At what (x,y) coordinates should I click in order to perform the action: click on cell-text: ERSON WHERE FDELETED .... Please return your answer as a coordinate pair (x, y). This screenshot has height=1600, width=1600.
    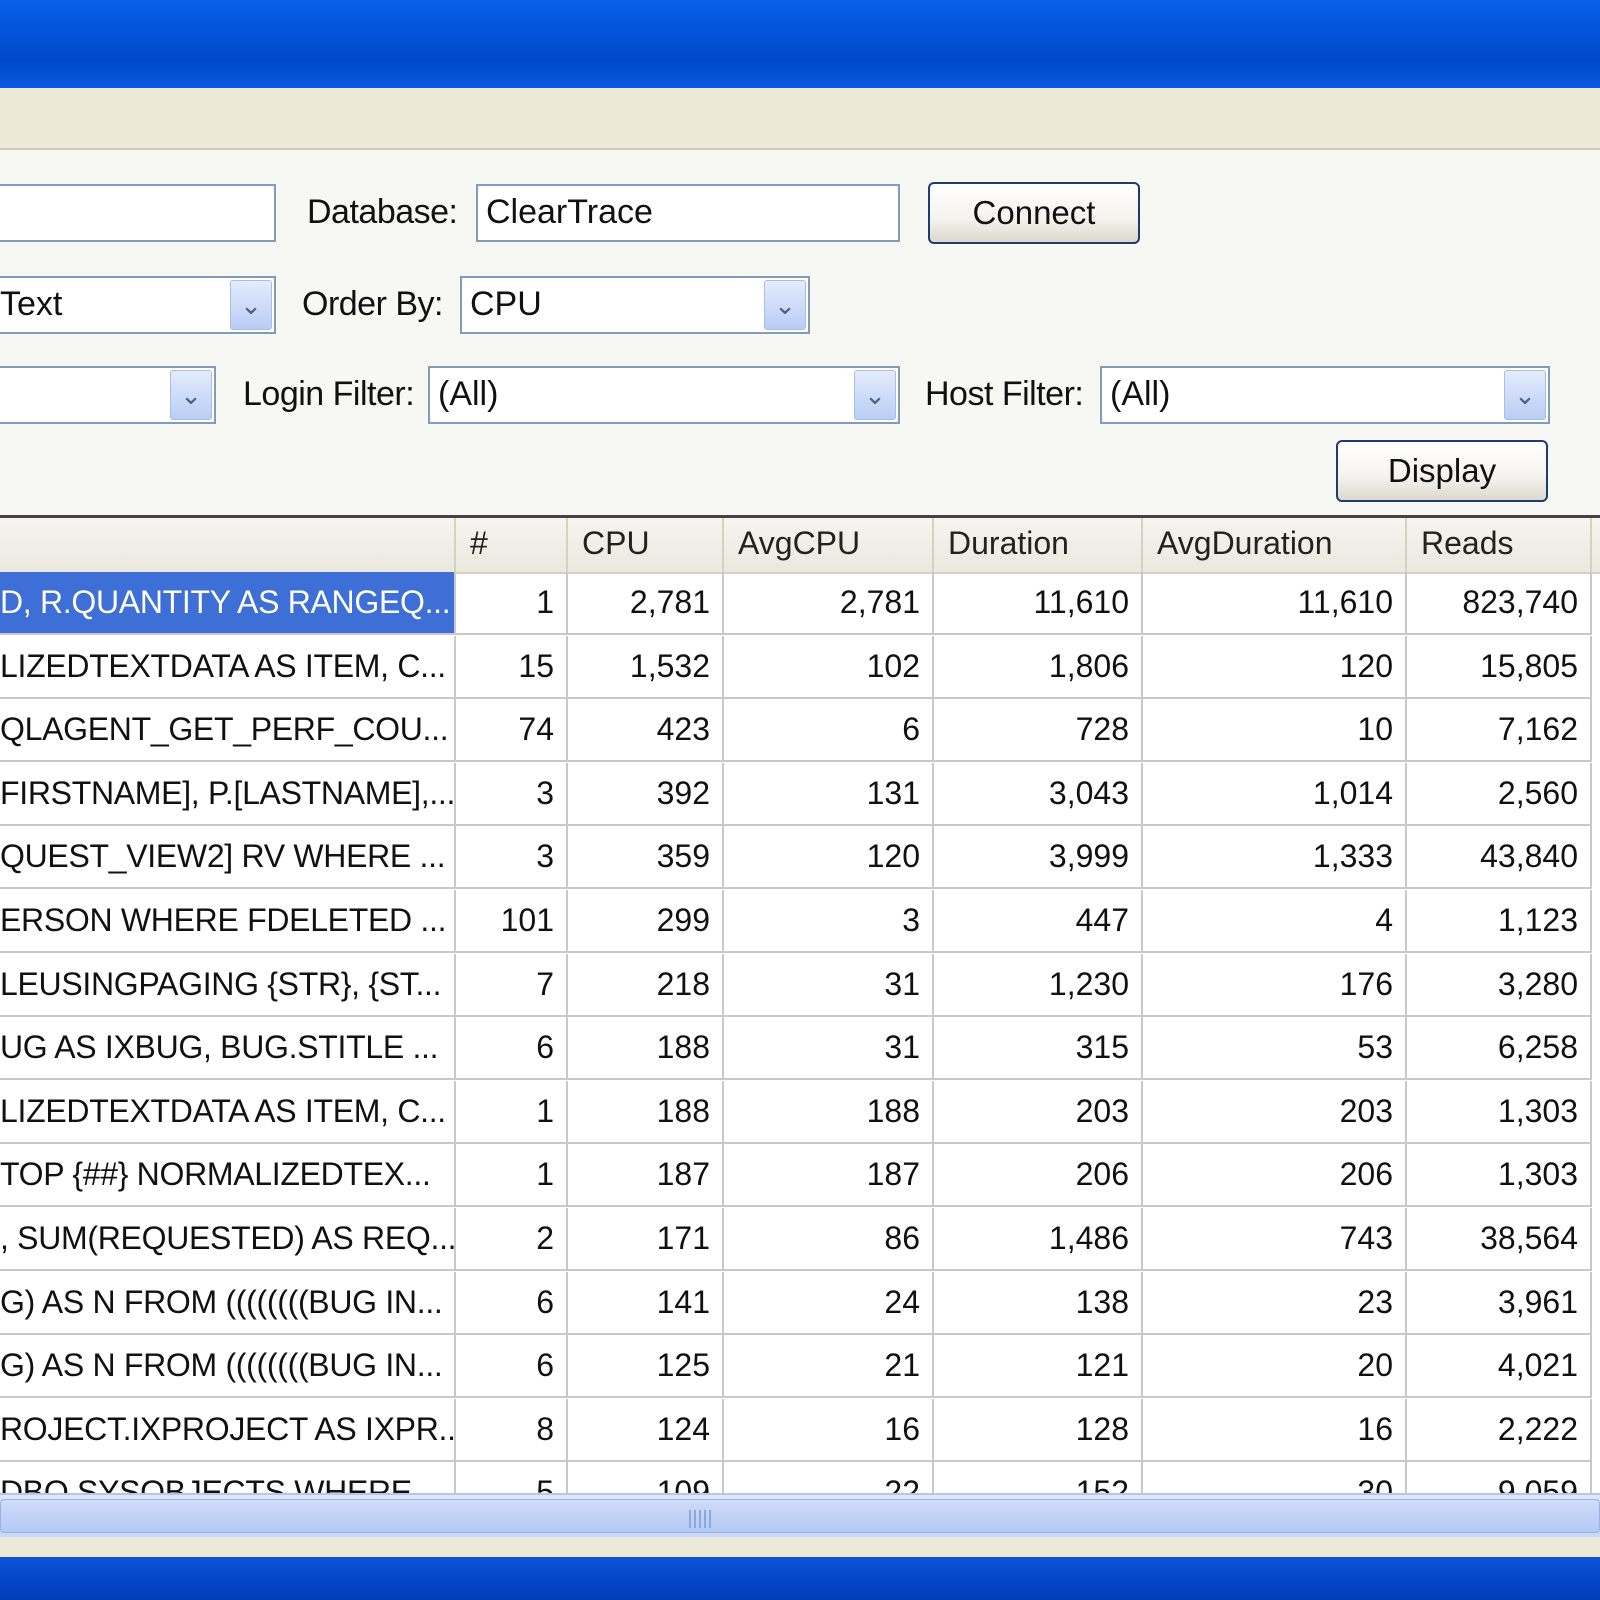
    Looking at the image, I should click on (228, 921).